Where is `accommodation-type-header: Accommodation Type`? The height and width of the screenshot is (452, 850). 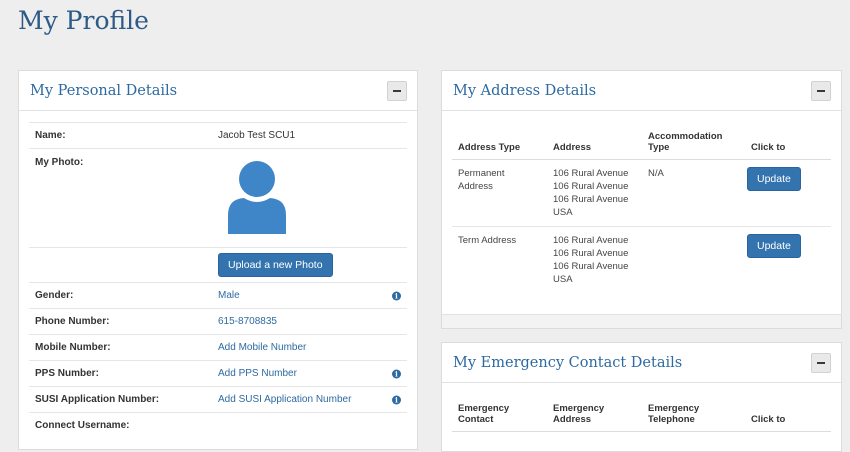 accommodation-type-header: Accommodation Type is located at coordinates (689, 145).